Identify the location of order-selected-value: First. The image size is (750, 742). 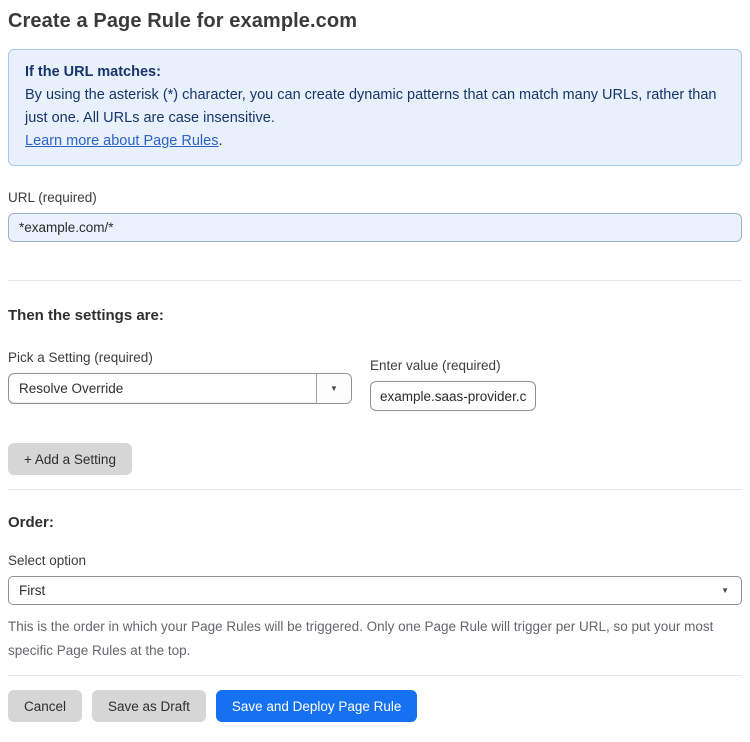
(32, 590).